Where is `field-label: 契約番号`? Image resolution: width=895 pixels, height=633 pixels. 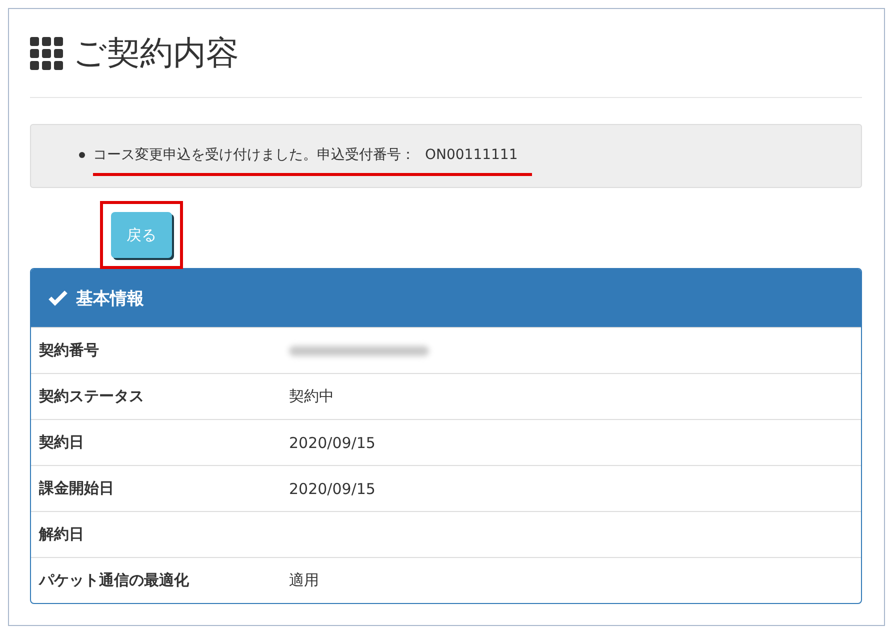 field-label: 契約番号 is located at coordinates (69, 350).